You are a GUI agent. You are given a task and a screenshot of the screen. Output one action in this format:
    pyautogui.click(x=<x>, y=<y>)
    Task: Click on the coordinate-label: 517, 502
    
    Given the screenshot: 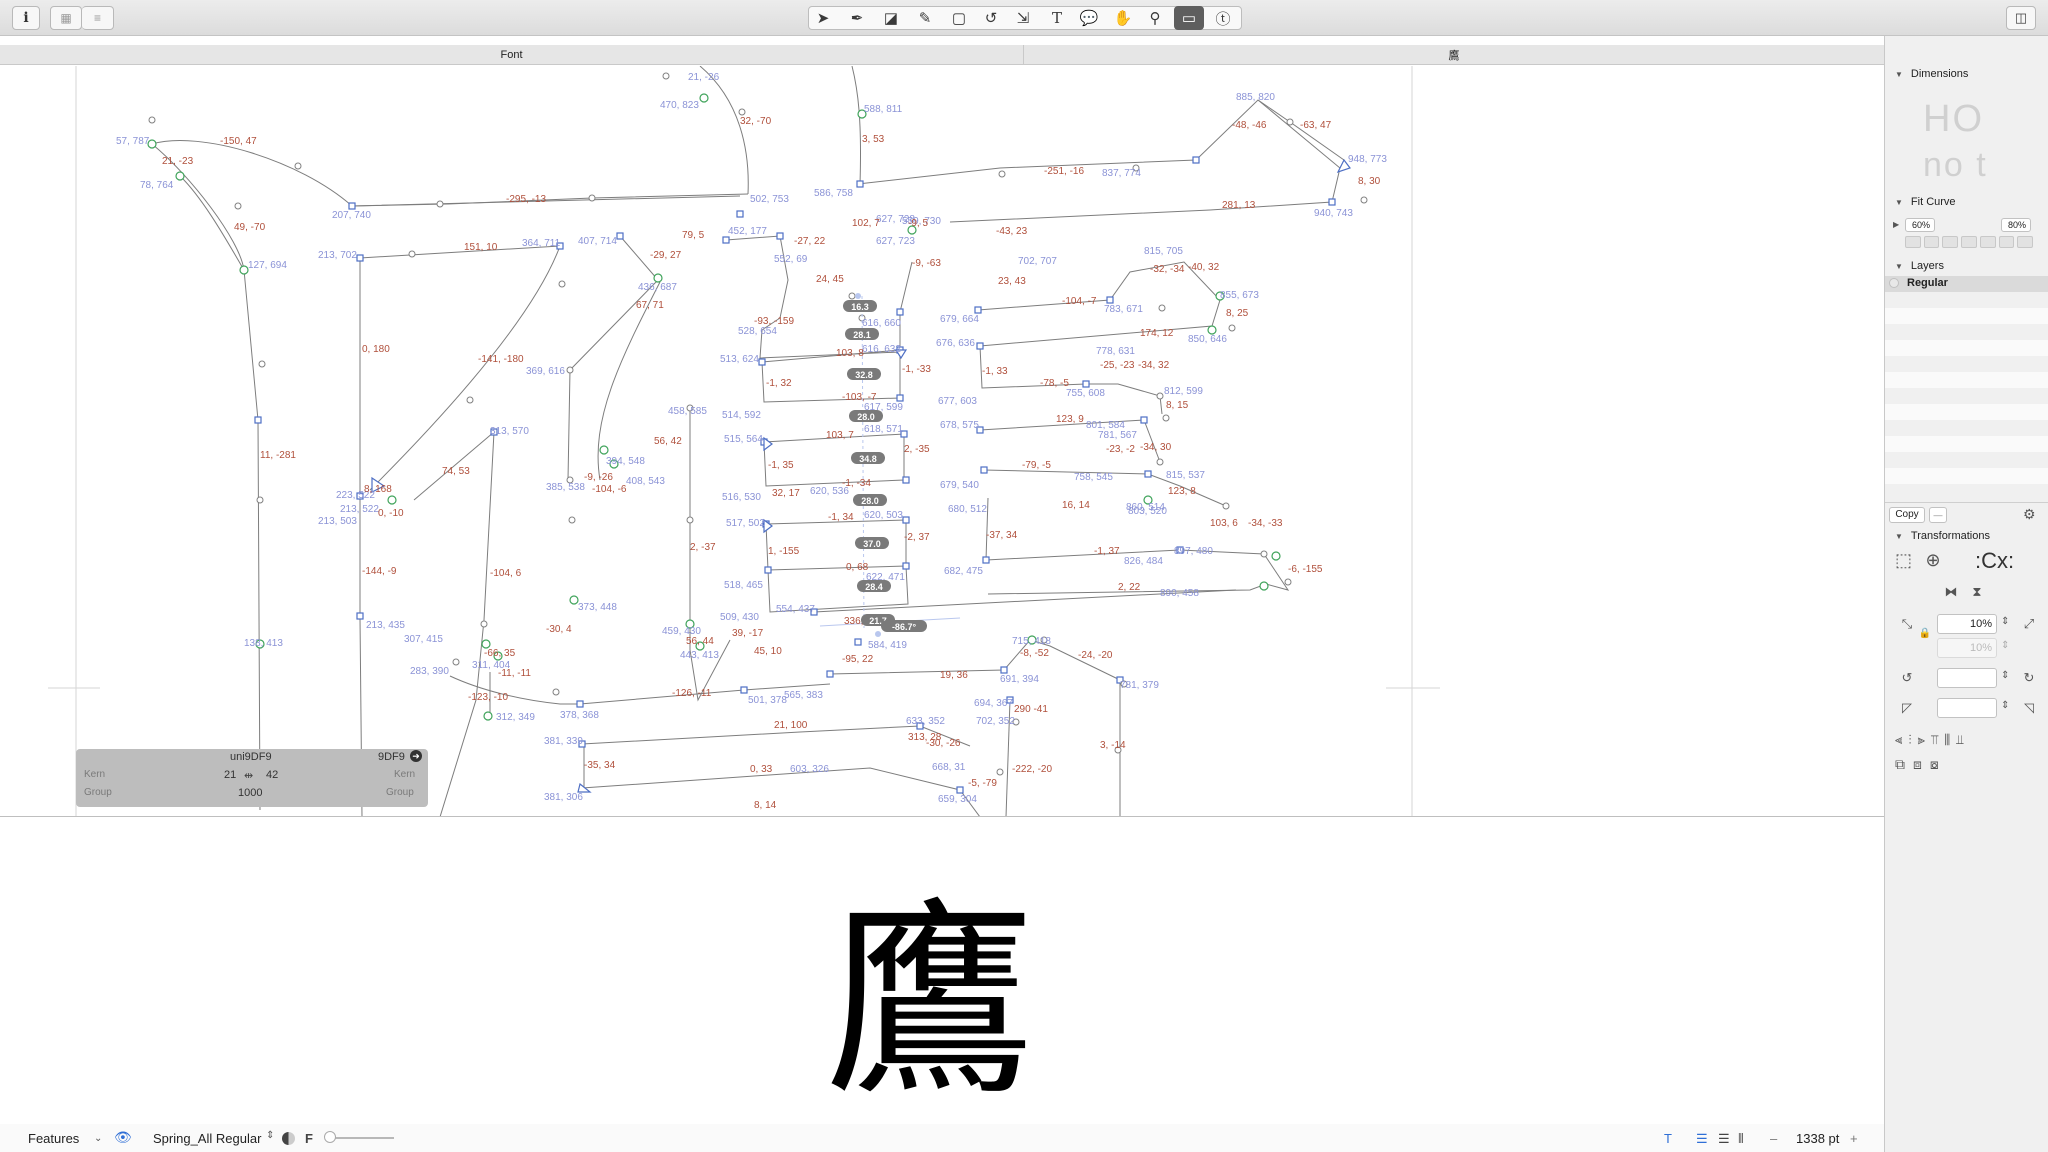 What is the action you would take?
    pyautogui.click(x=745, y=523)
    